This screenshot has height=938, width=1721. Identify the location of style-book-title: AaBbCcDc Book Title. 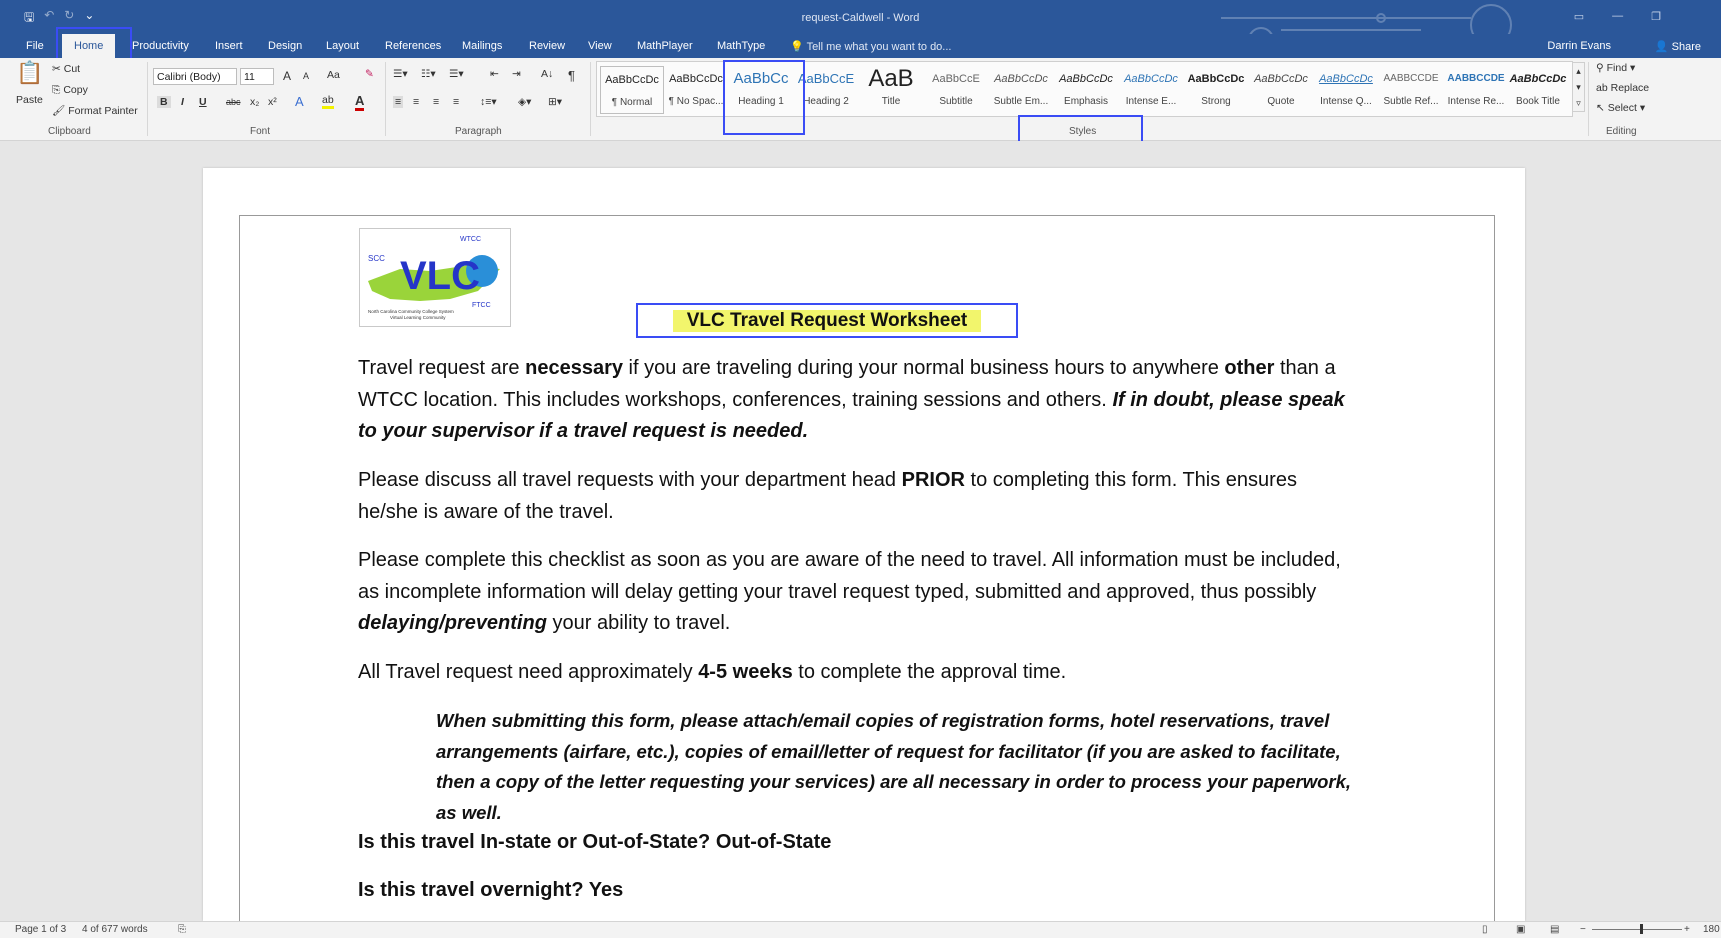
(1538, 92).